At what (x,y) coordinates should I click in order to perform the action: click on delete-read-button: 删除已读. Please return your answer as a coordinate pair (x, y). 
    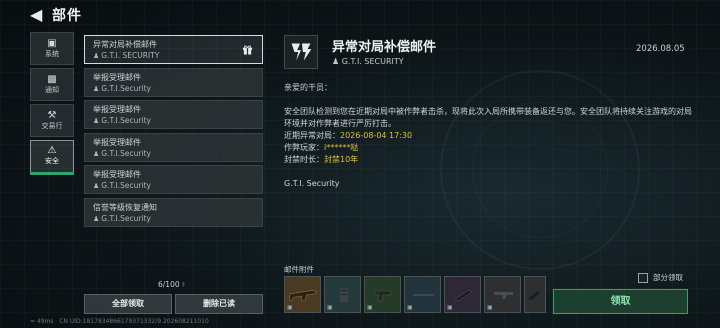
    Looking at the image, I should click on (219, 304).